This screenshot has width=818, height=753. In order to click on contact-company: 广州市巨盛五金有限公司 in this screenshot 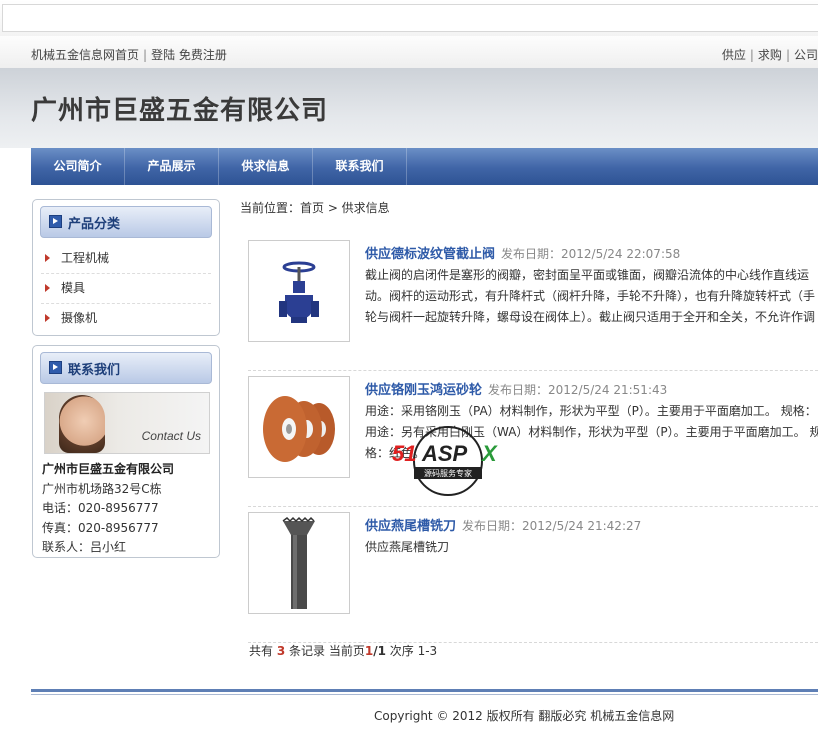, I will do `click(108, 469)`.